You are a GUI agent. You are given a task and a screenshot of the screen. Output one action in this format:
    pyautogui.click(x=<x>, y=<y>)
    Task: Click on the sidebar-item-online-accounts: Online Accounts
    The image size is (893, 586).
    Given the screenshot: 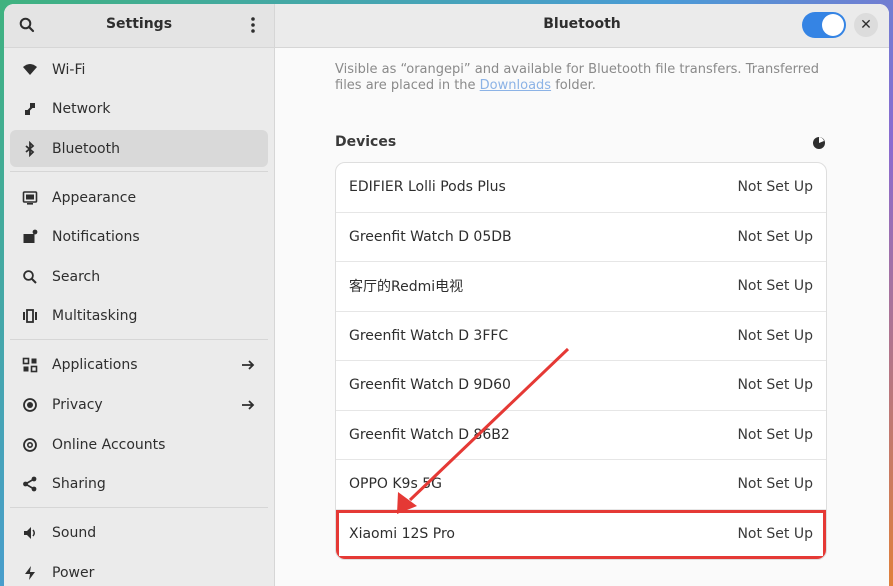 What is the action you would take?
    pyautogui.click(x=139, y=444)
    